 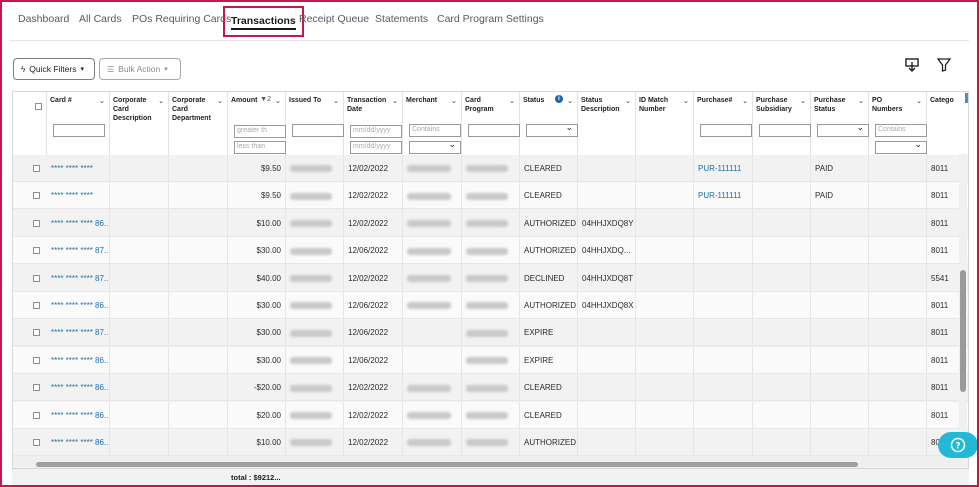 What do you see at coordinates (181, 19) in the screenshot?
I see `tab-pos-requiring-cards: POs Requiring Cards` at bounding box center [181, 19].